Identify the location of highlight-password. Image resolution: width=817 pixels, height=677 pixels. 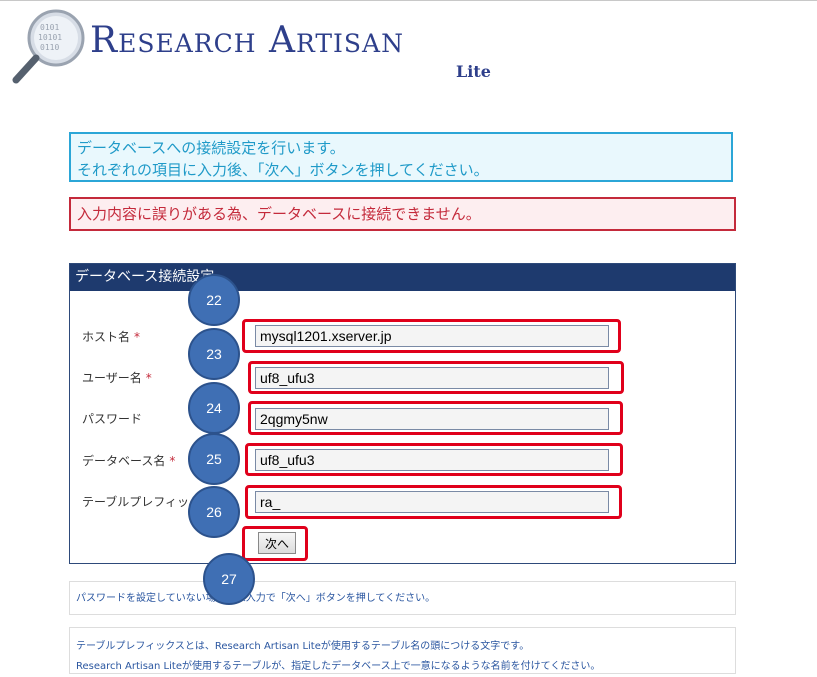
(435, 418).